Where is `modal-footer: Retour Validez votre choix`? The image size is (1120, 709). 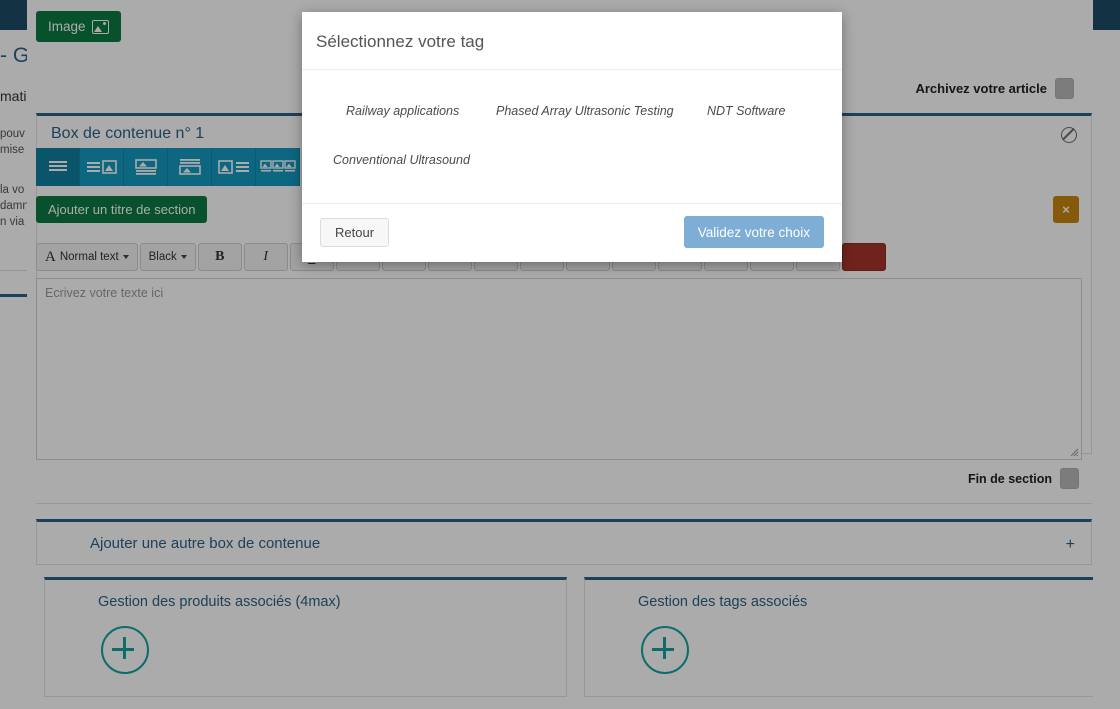 modal-footer: Retour Validez votre choix is located at coordinates (572, 232).